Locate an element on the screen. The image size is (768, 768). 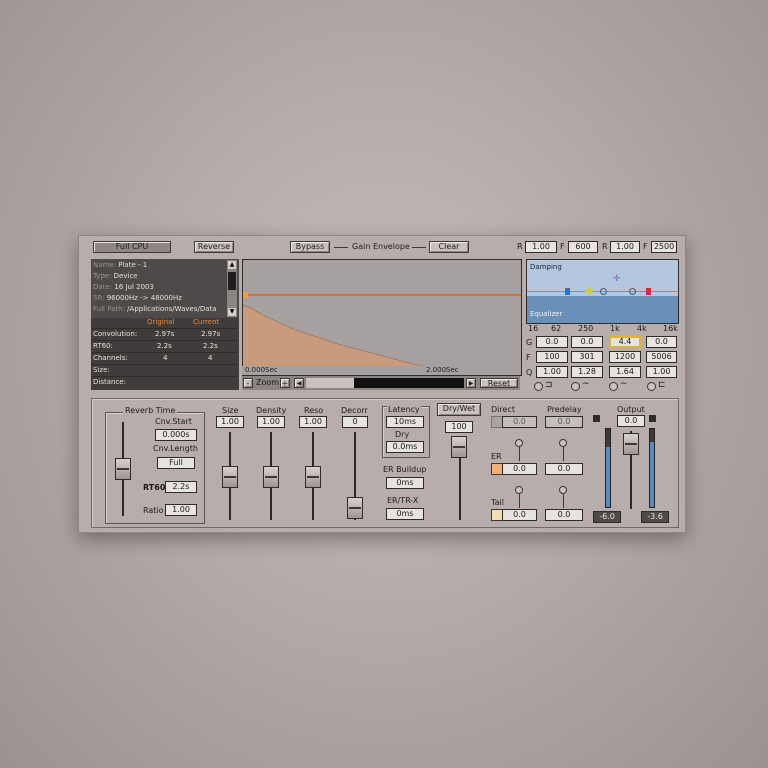
eq-freq-field-1: 100 is located at coordinates (552, 357).